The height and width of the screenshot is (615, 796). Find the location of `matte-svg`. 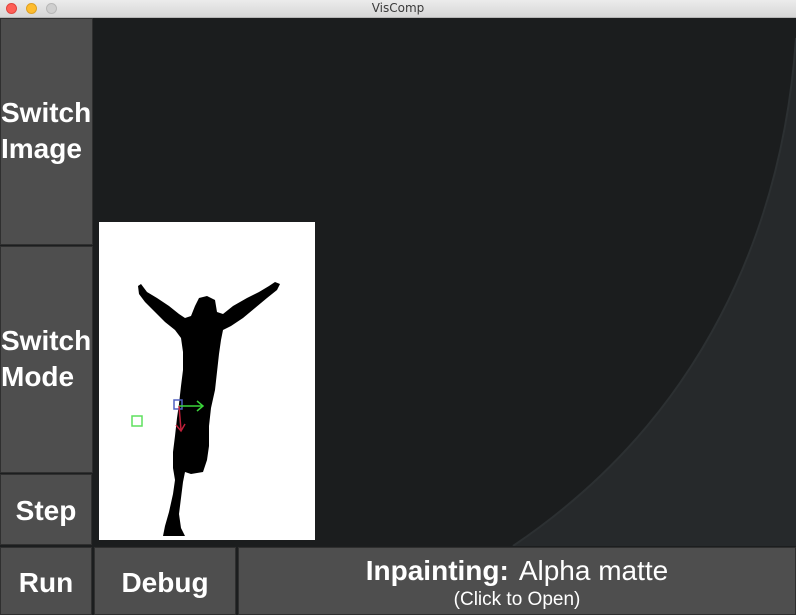

matte-svg is located at coordinates (205, 409).